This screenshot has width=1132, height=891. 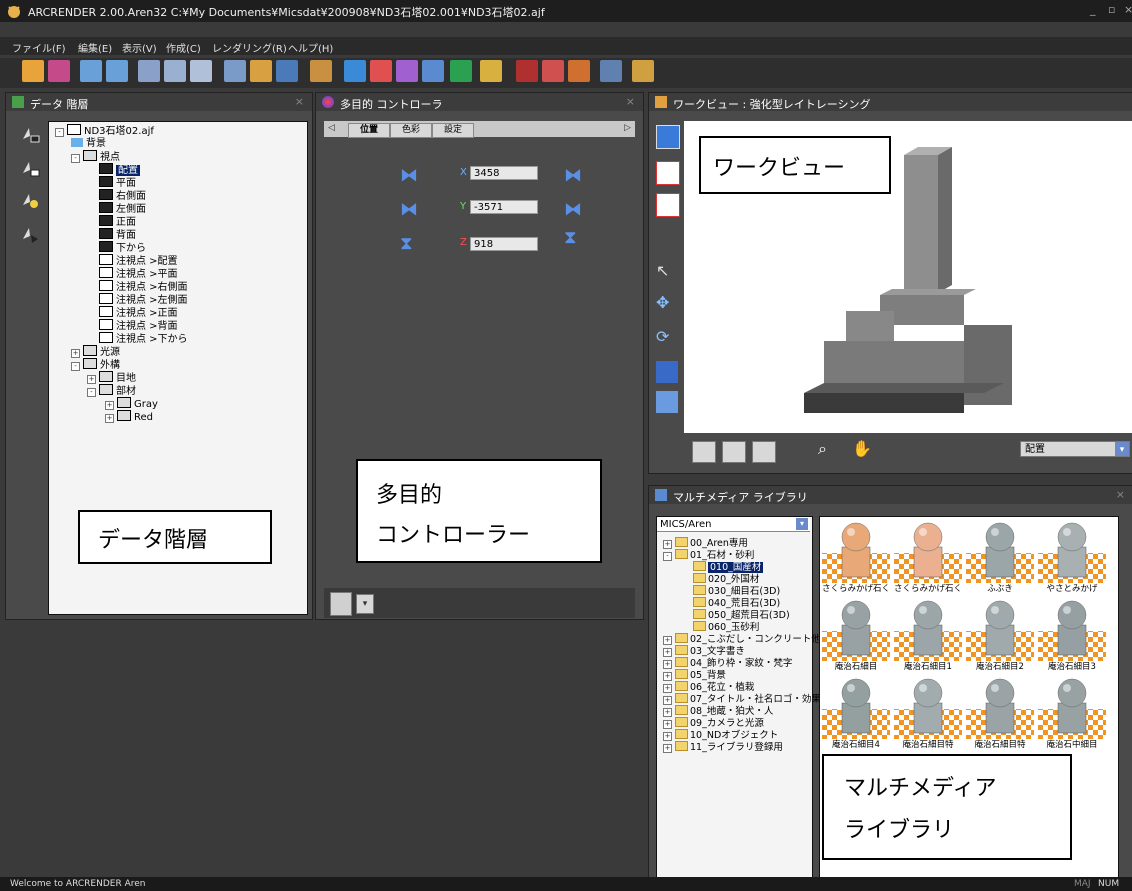 I want to click on zoom-icon: ⌕, so click(x=822, y=449).